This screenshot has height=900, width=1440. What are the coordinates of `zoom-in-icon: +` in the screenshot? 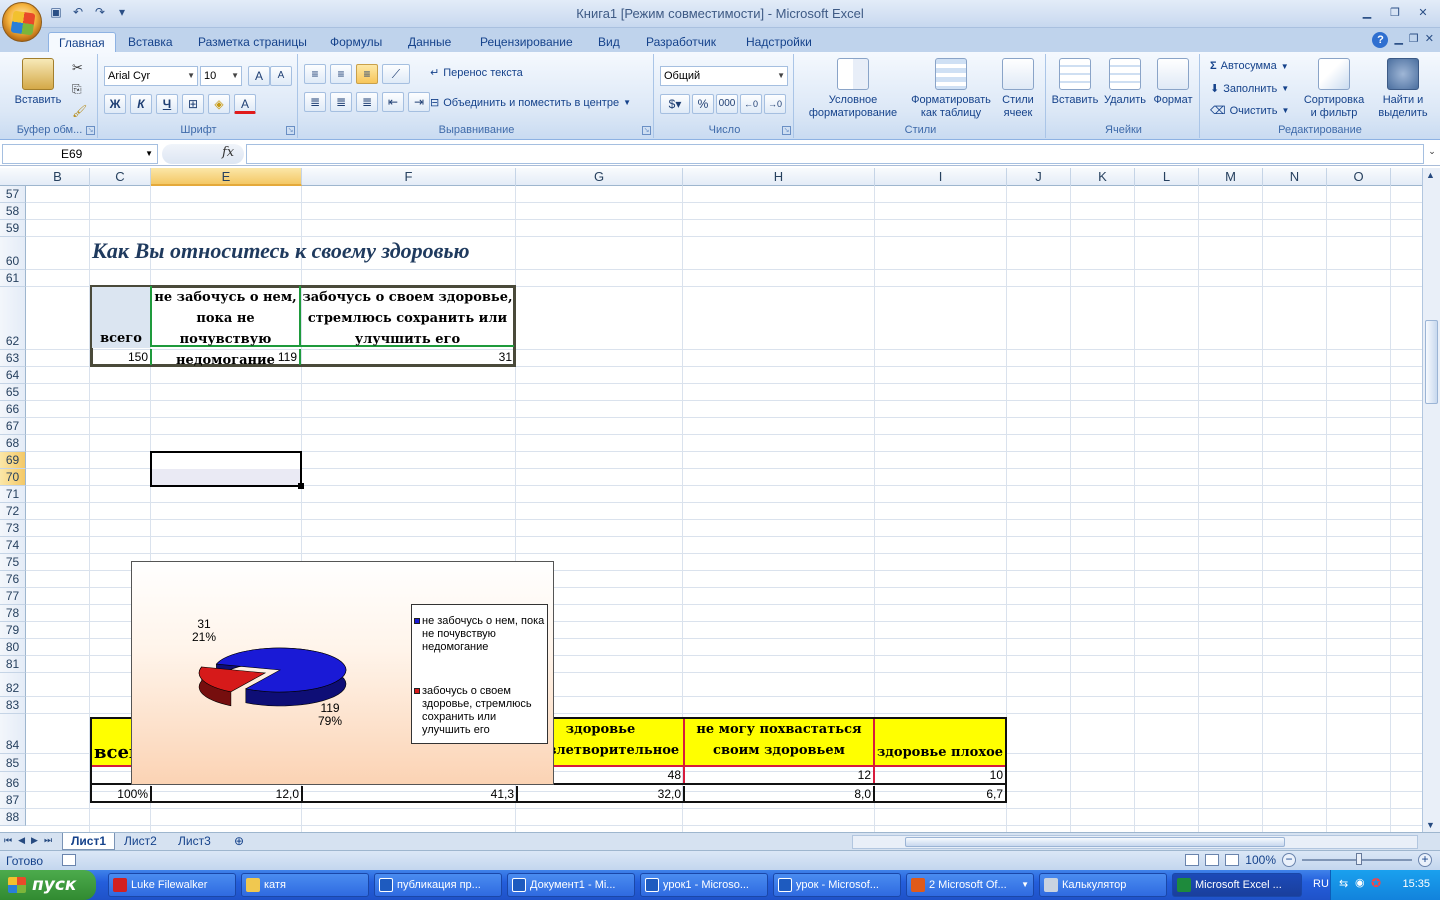 It's located at (1425, 860).